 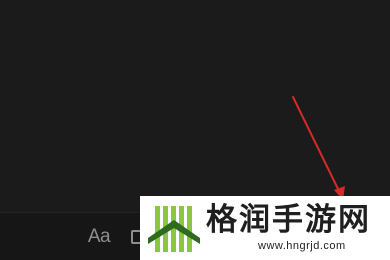 I want to click on watermark-title: 格润手游网, so click(x=288, y=220).